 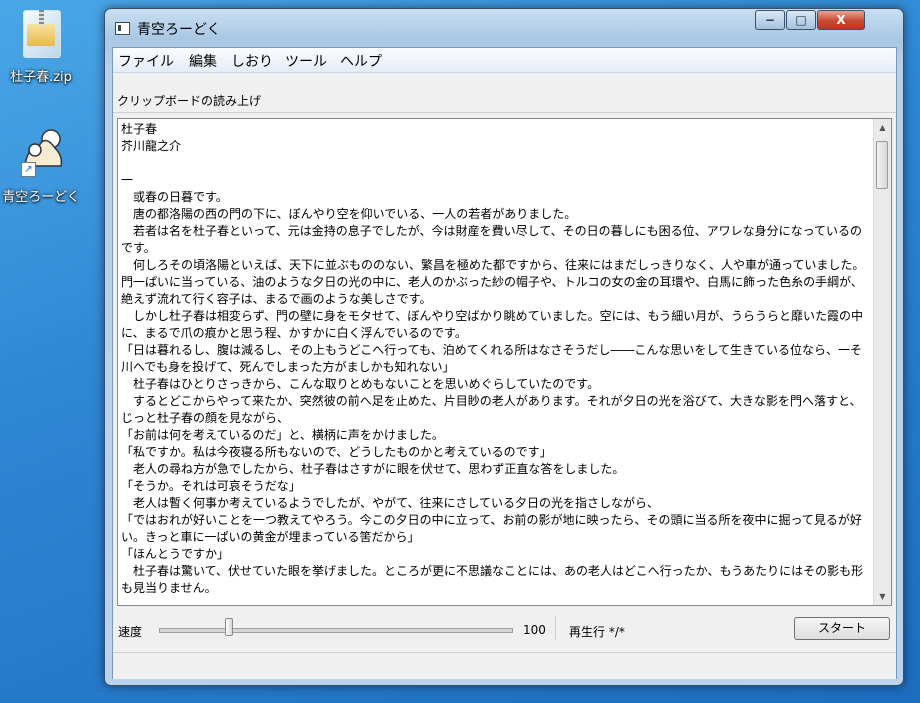 I want to click on title-bar: 青空ろーどく − □ X, so click(x=504, y=28).